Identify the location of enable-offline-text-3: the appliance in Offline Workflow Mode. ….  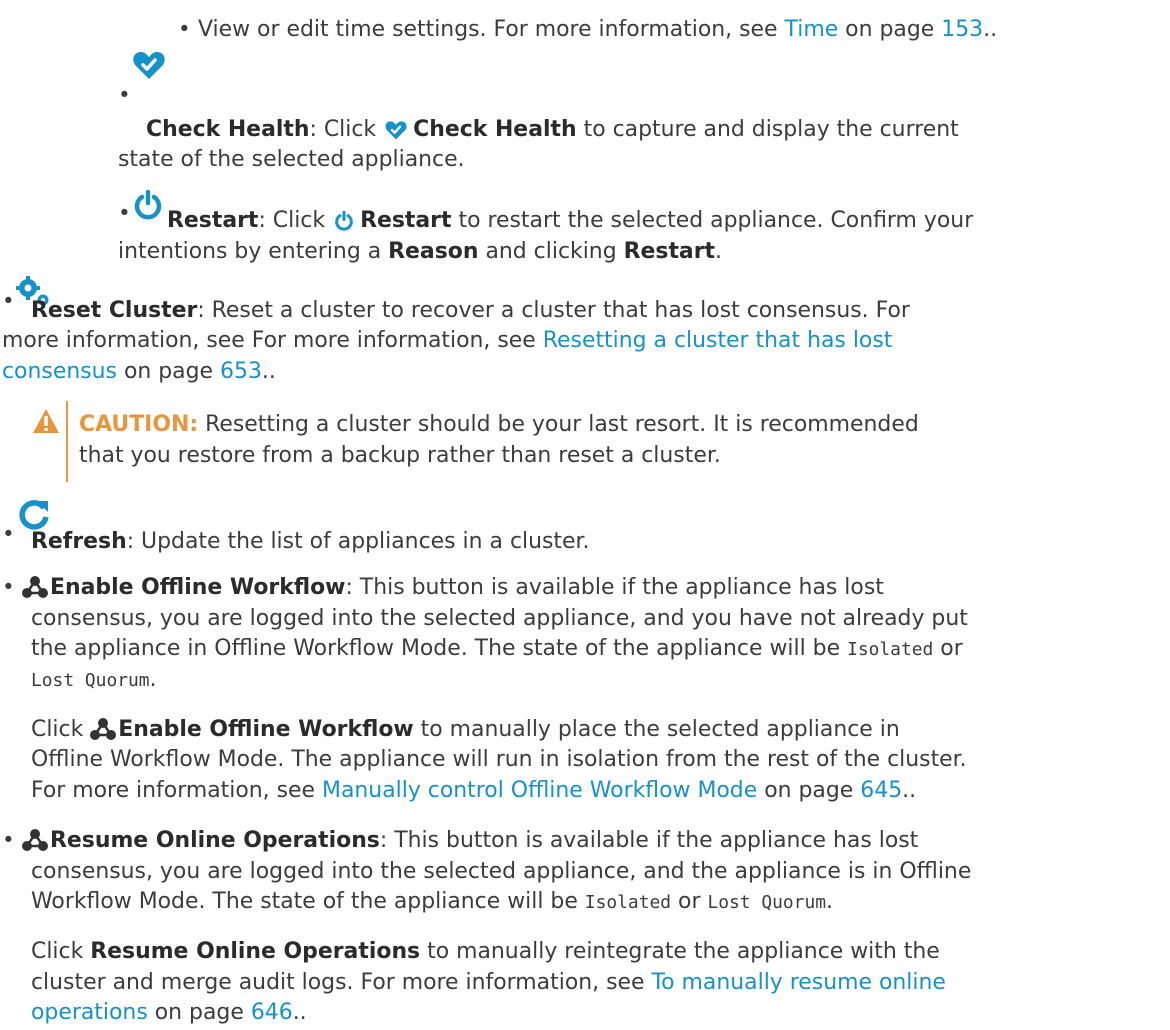
(497, 649).